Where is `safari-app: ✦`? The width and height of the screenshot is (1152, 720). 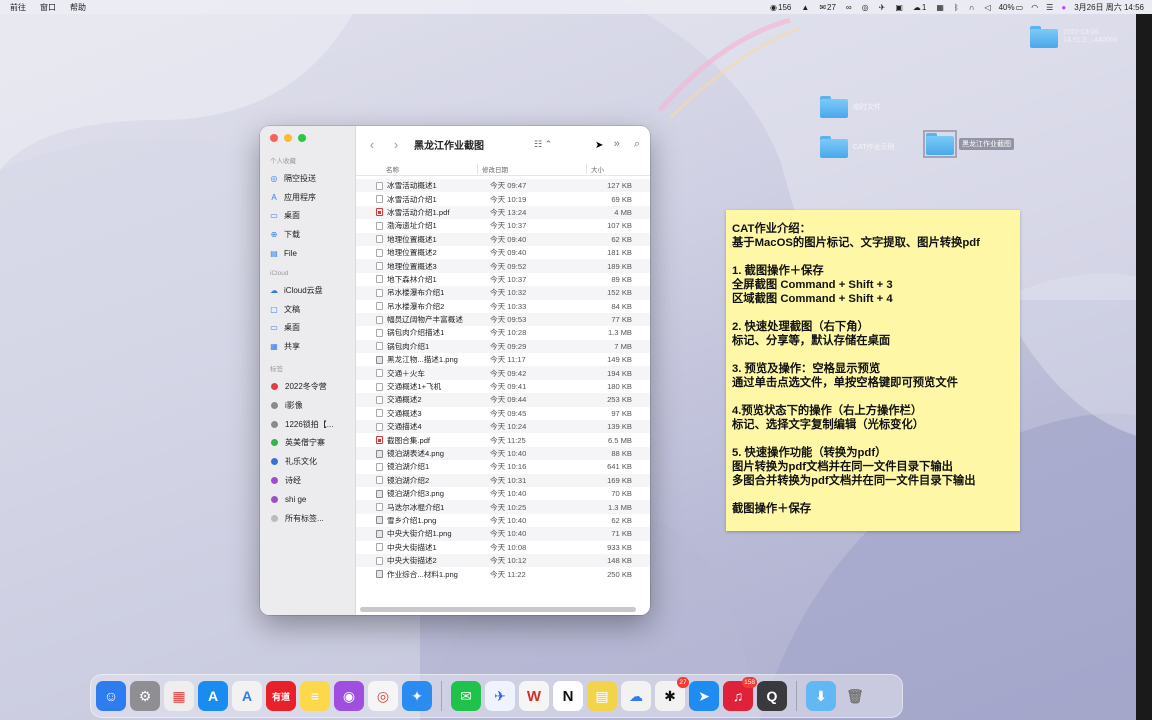 safari-app: ✦ is located at coordinates (417, 696).